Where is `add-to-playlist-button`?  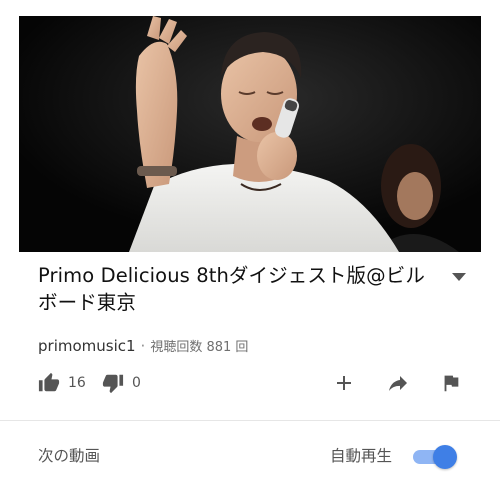
add-to-playlist-button is located at coordinates (344, 383).